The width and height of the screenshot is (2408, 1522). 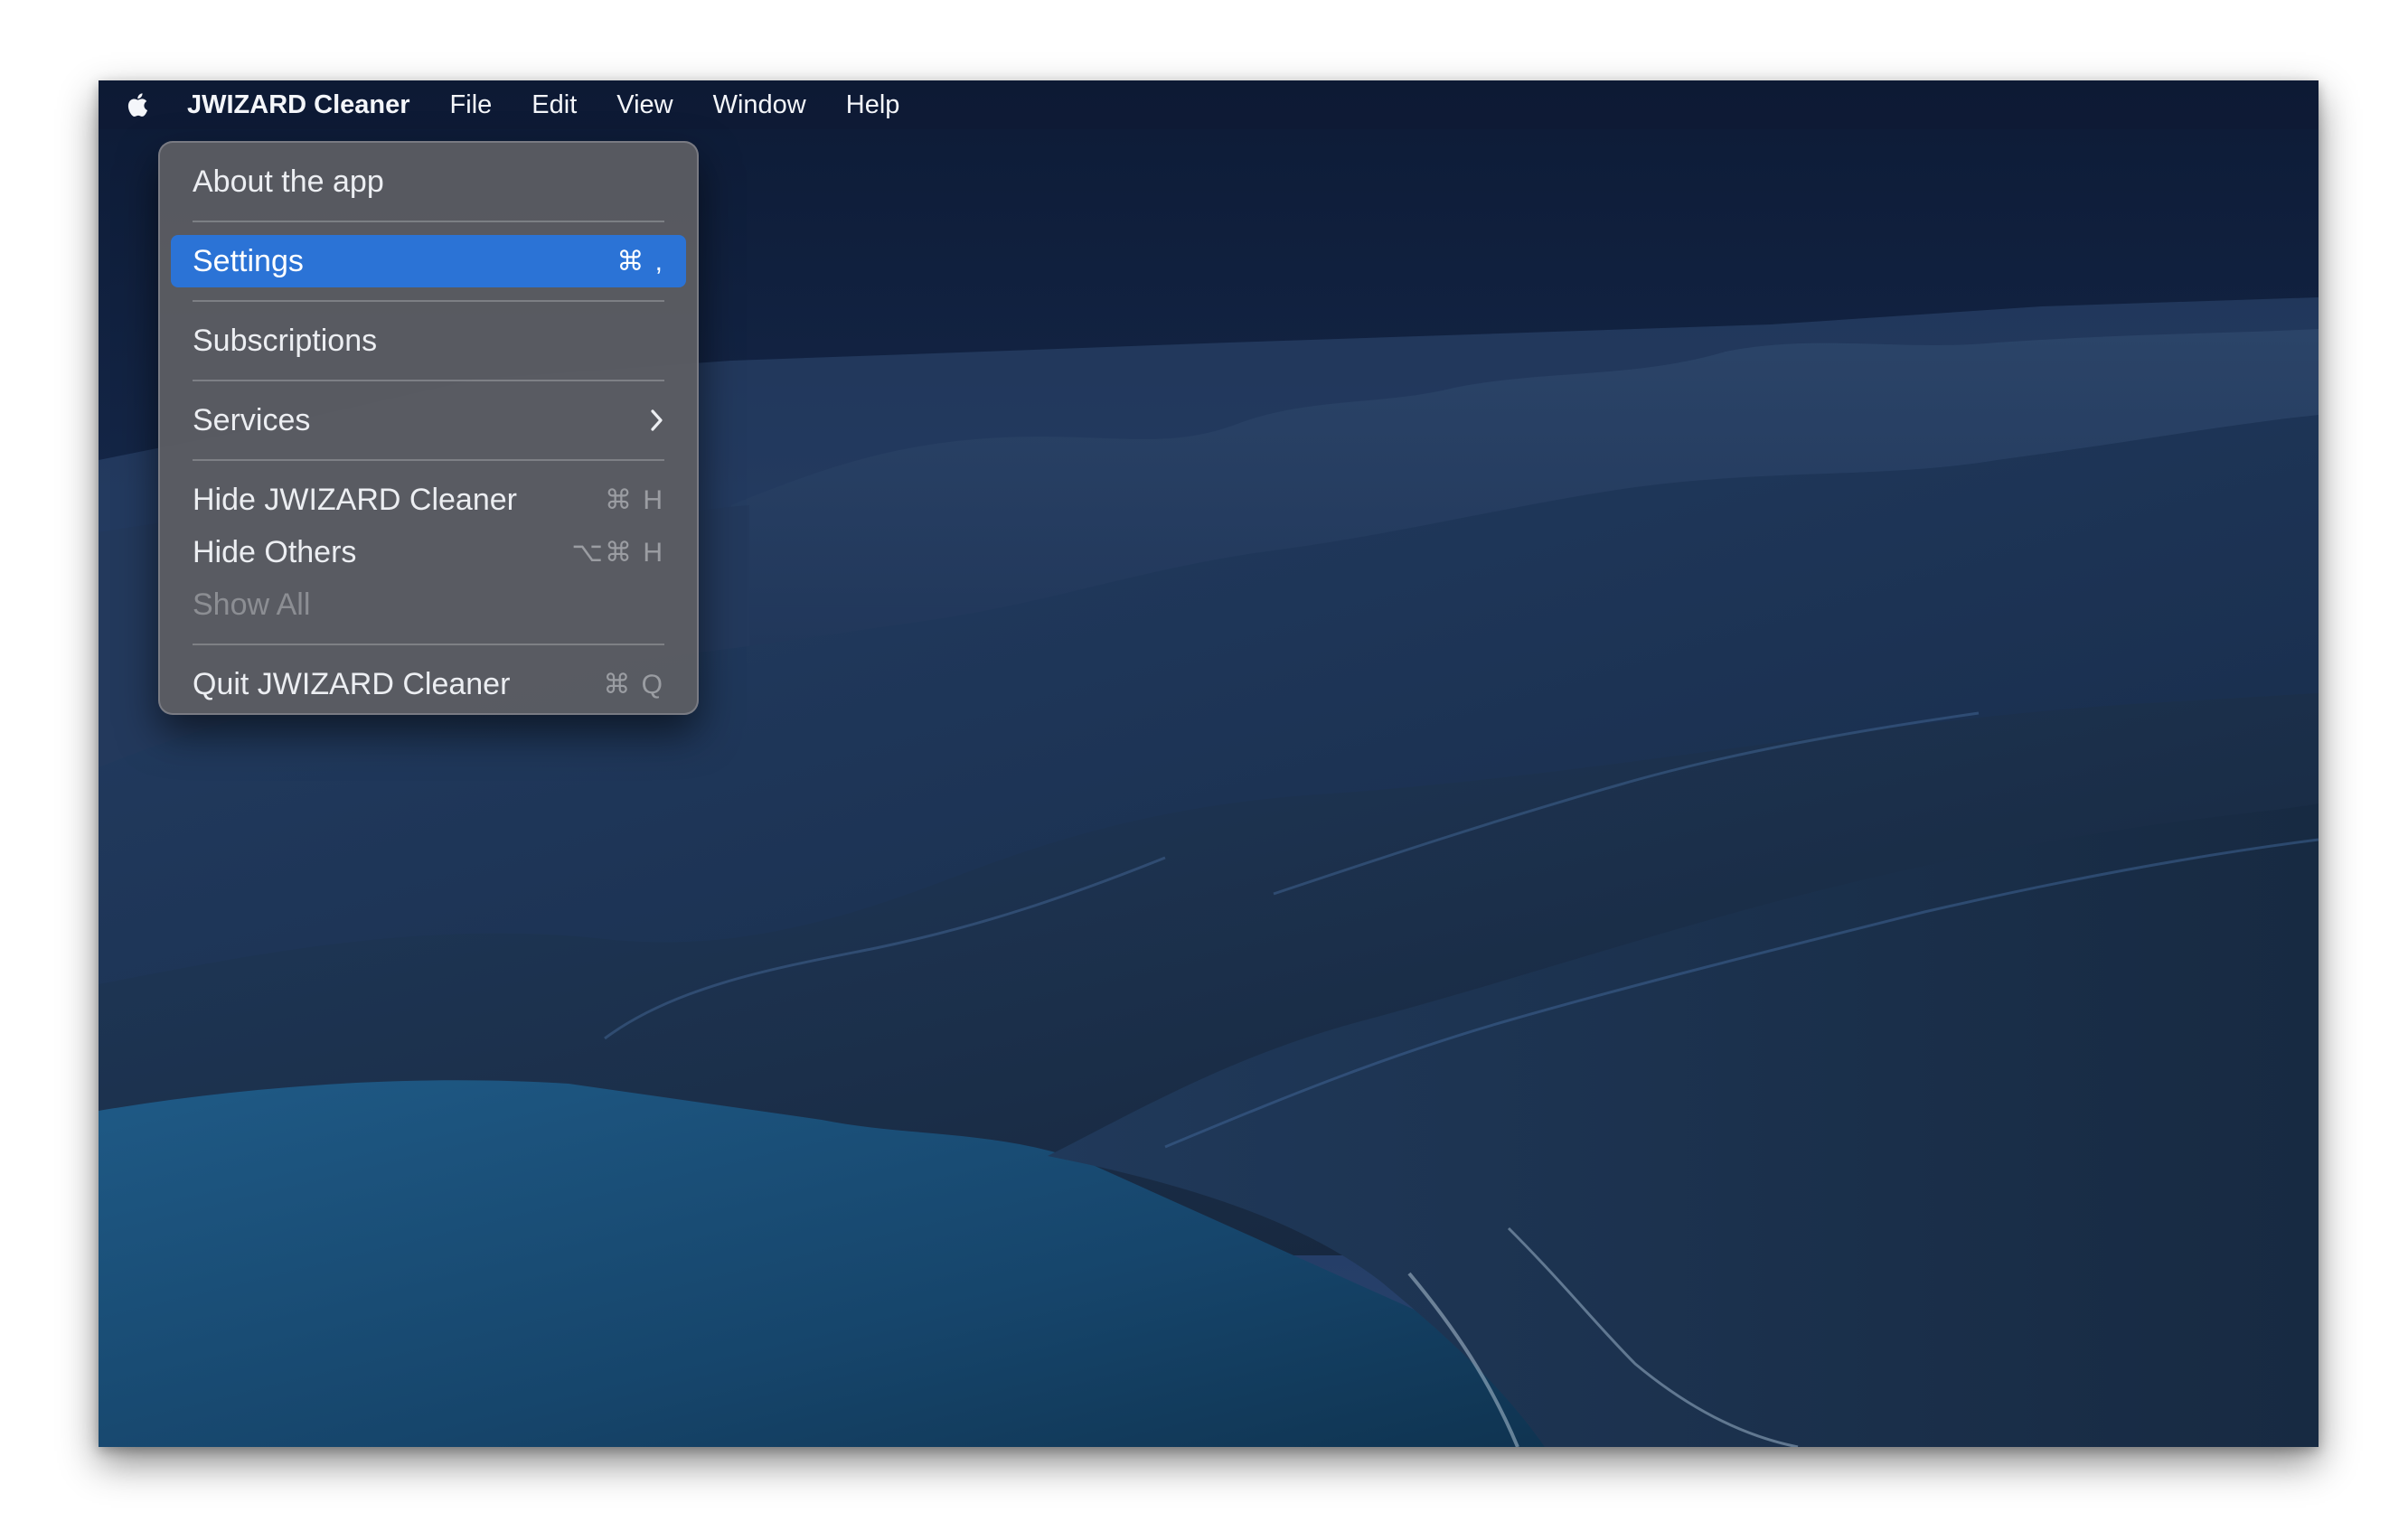 What do you see at coordinates (759, 104) in the screenshot?
I see `menu-window: Window` at bounding box center [759, 104].